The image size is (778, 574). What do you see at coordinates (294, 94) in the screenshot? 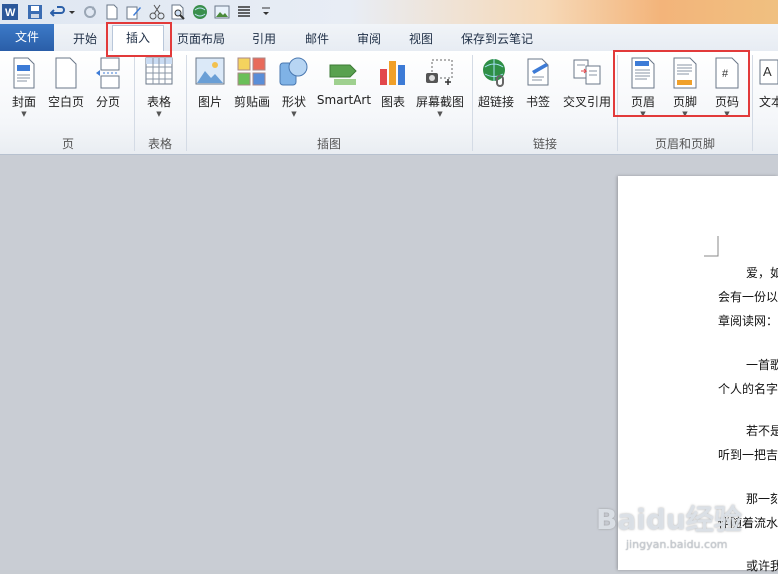
I see `shapes-button: 形状 ▼` at bounding box center [294, 94].